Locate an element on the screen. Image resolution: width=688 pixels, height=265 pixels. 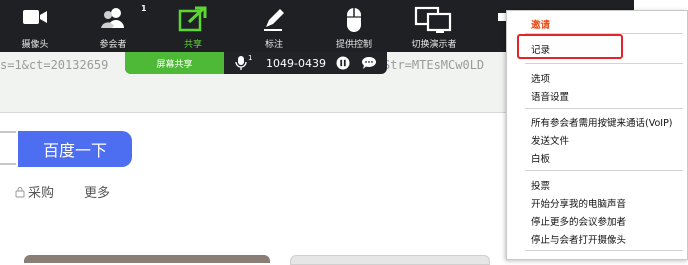
menu-item-send-file: 发送文件 is located at coordinates (550, 140).